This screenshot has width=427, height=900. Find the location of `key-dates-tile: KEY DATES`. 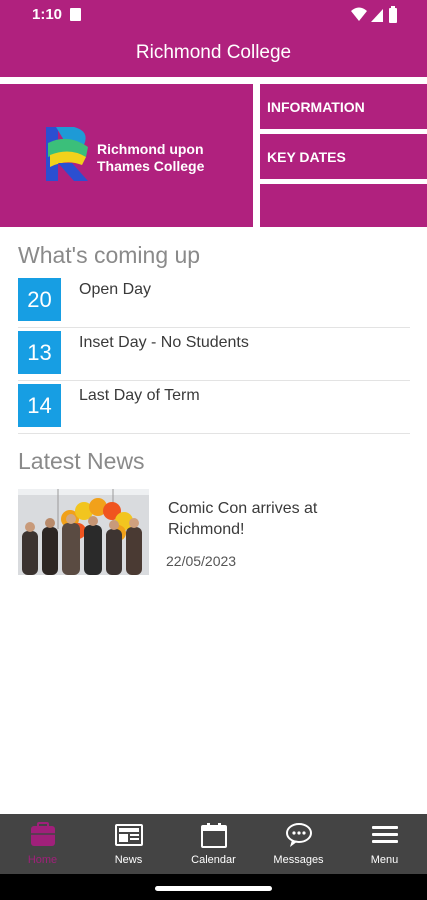

key-dates-tile: KEY DATES is located at coordinates (343, 156).